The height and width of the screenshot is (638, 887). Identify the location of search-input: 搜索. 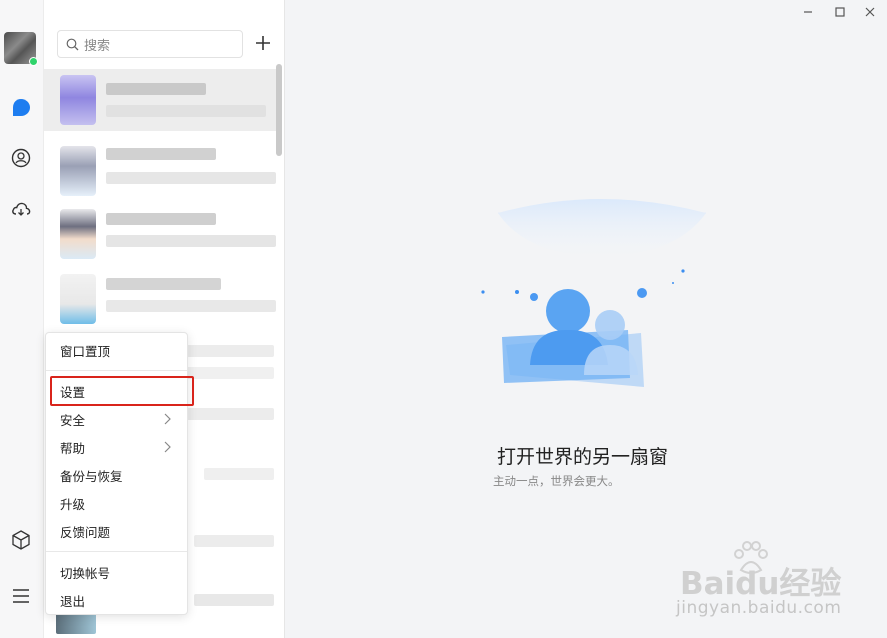
(97, 44).